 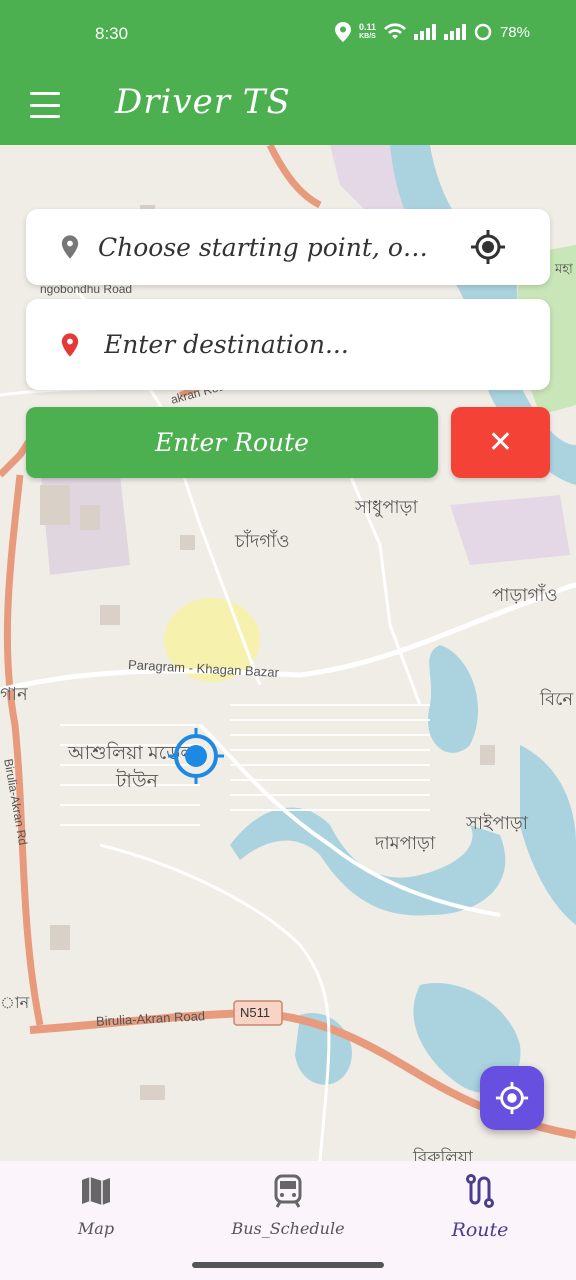 I want to click on battery-icon, so click(x=483, y=32).